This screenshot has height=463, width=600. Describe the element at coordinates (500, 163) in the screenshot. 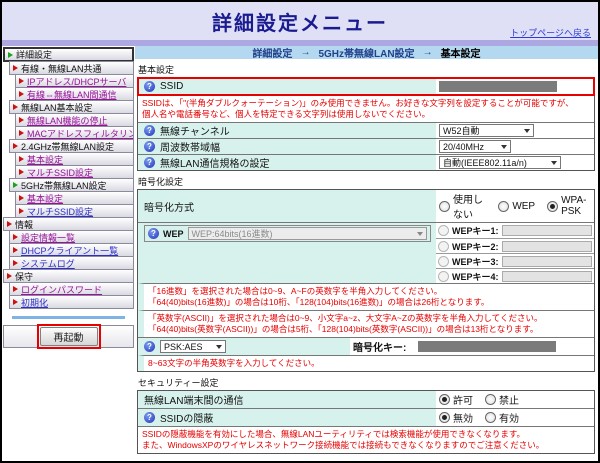

I see `wireless-standard-select: 自動(IEEE802.11a/n)` at that location.